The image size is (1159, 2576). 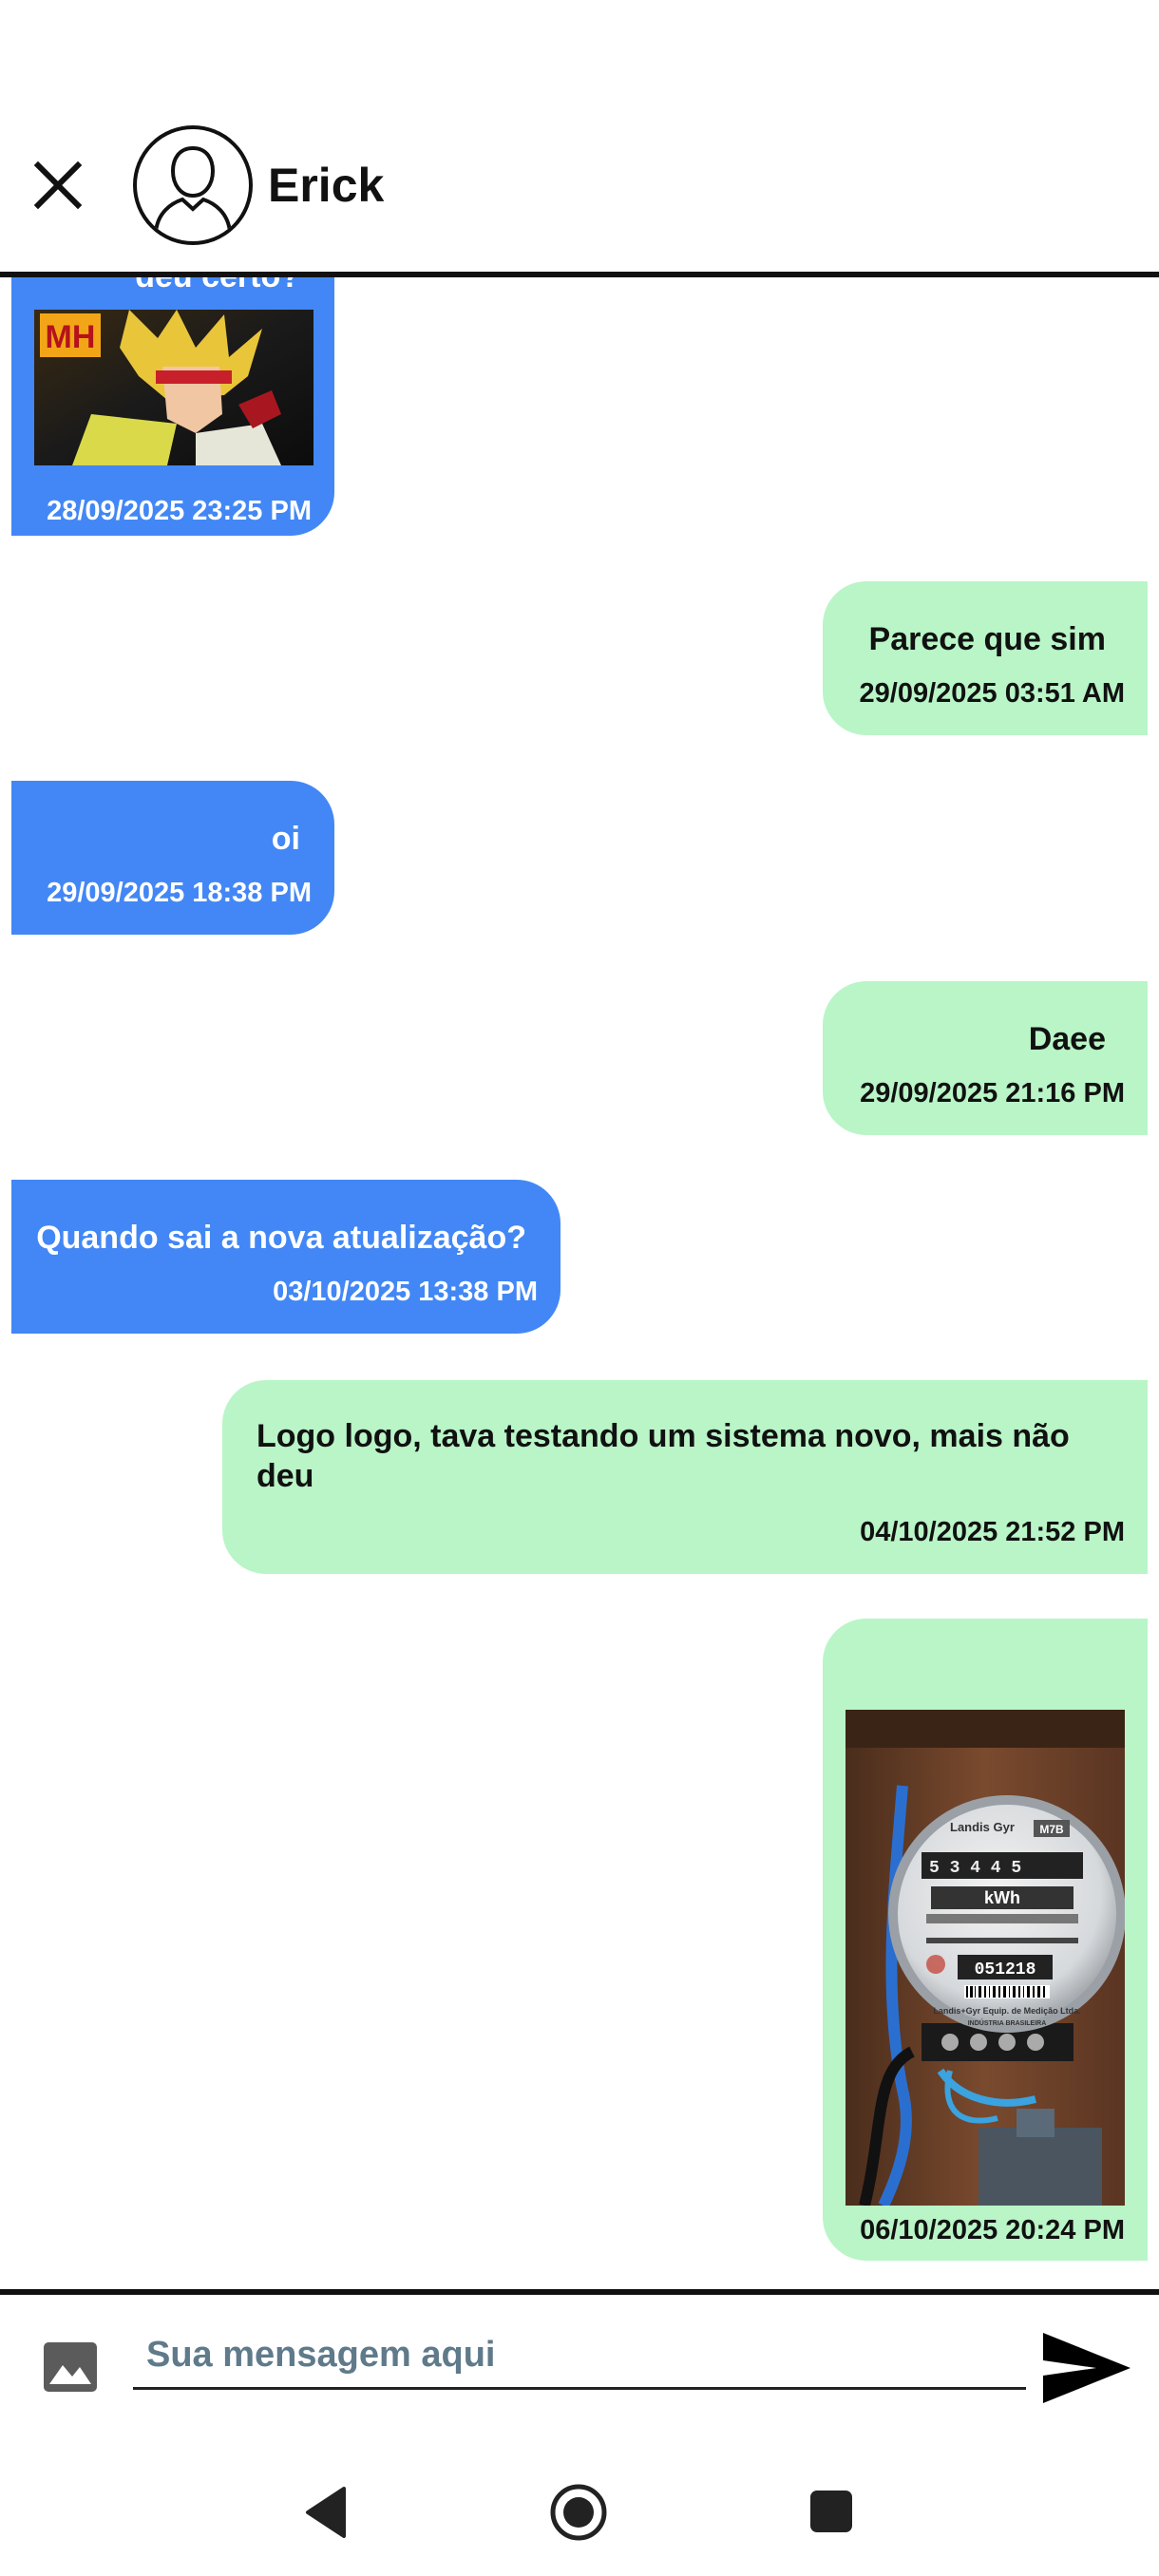 I want to click on message-text: deu certo?, so click(x=217, y=286).